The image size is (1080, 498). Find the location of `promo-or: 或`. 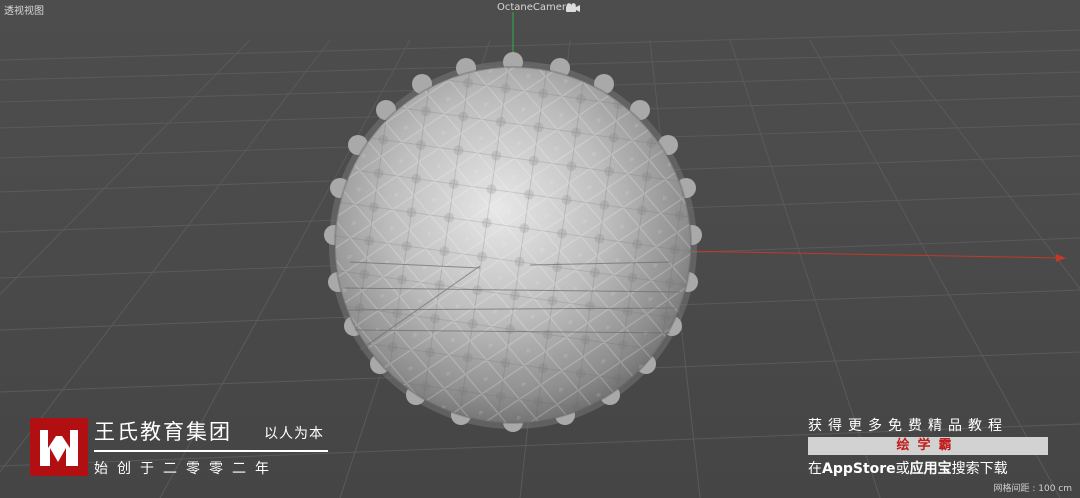

promo-or: 或 is located at coordinates (902, 469).